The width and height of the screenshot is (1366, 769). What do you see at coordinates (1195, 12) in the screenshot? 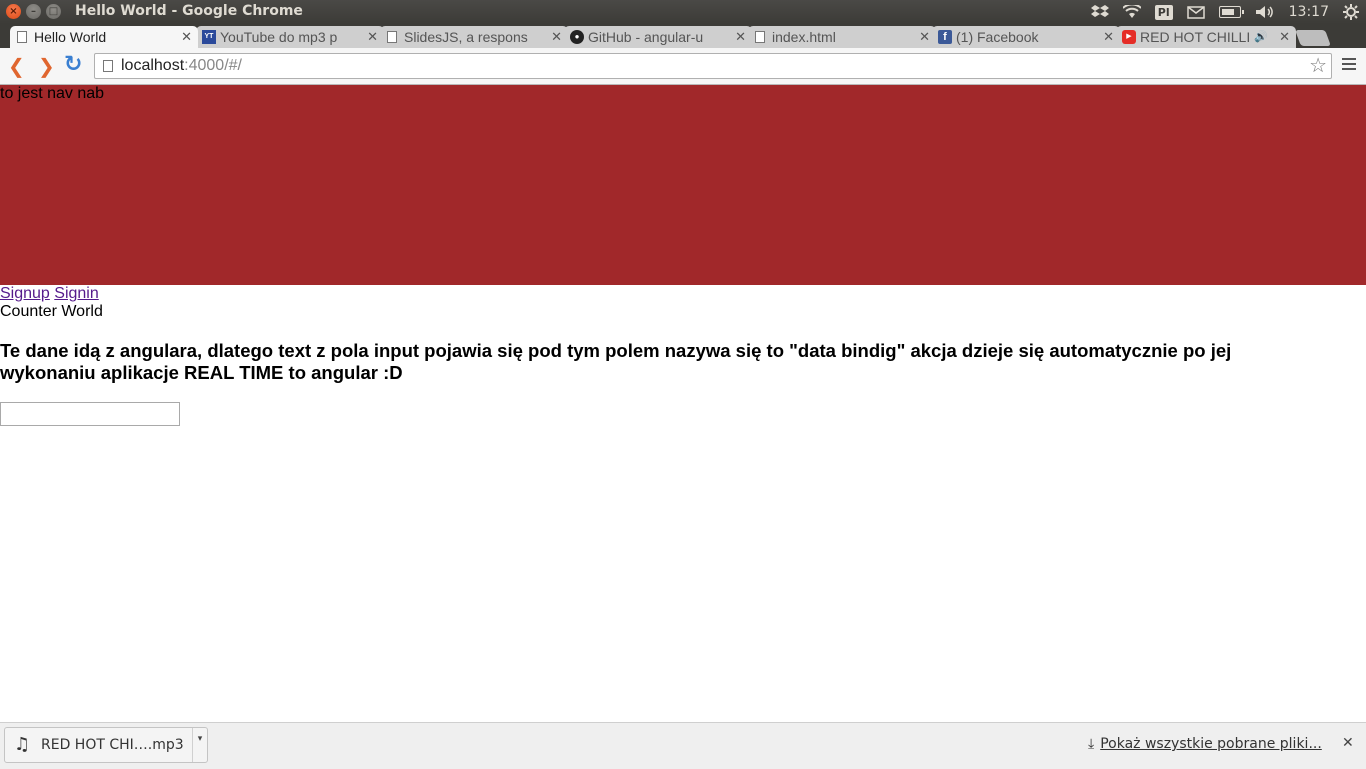
I see `mail-icon` at bounding box center [1195, 12].